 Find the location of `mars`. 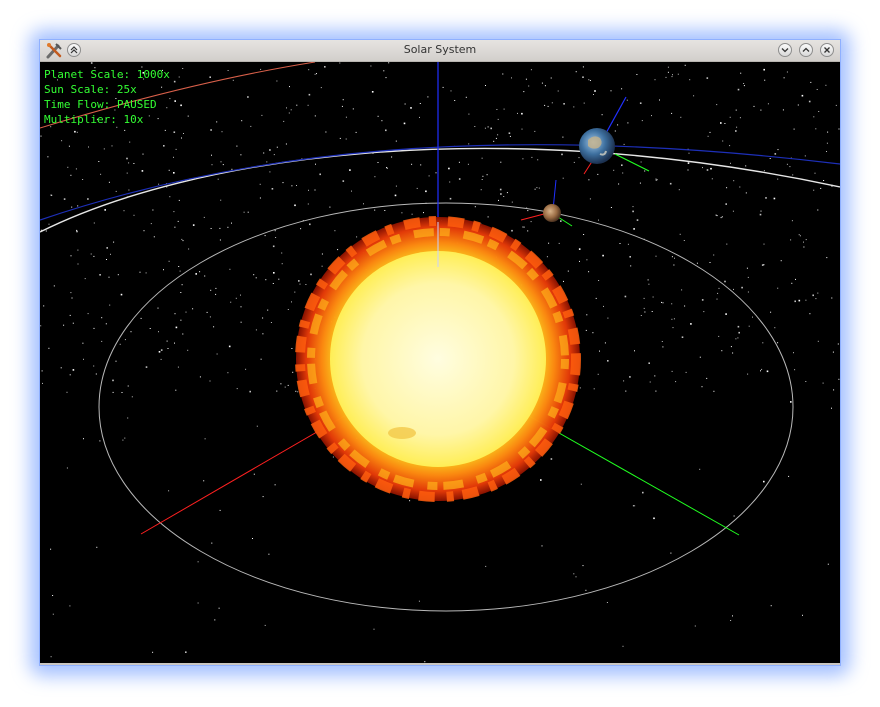

mars is located at coordinates (546, 203).